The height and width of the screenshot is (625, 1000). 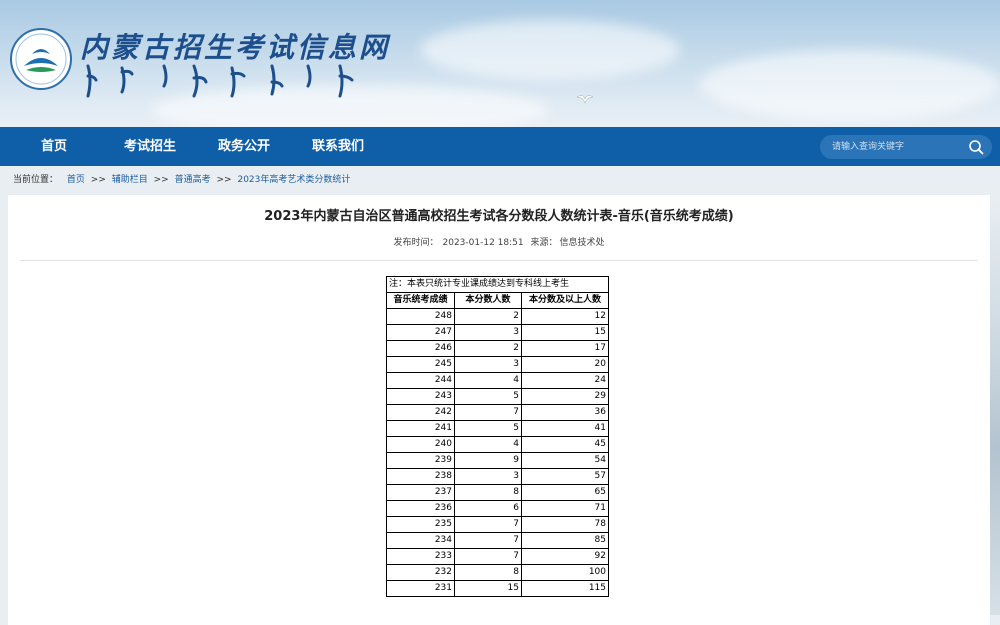 I want to click on cell-cumulative: 78, so click(x=565, y=524).